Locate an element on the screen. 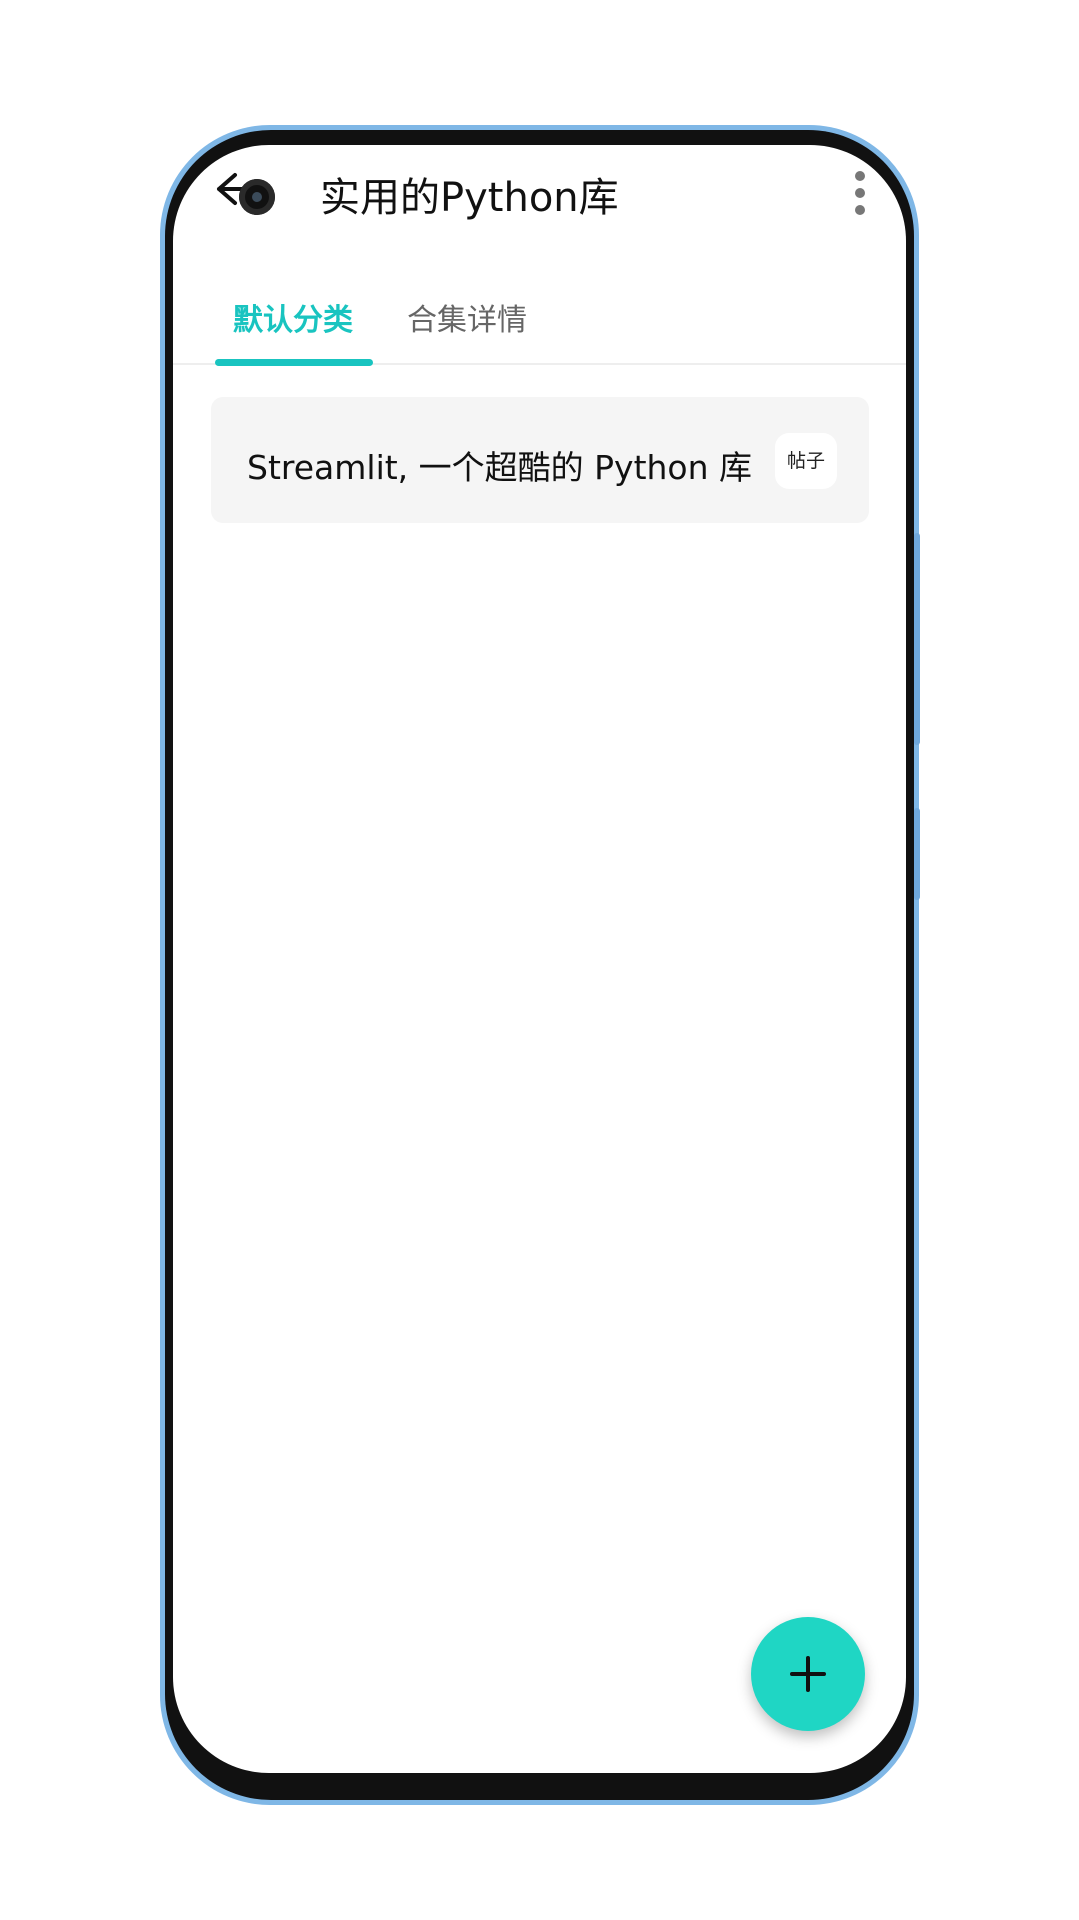  front-camera-icon is located at coordinates (257, 197).